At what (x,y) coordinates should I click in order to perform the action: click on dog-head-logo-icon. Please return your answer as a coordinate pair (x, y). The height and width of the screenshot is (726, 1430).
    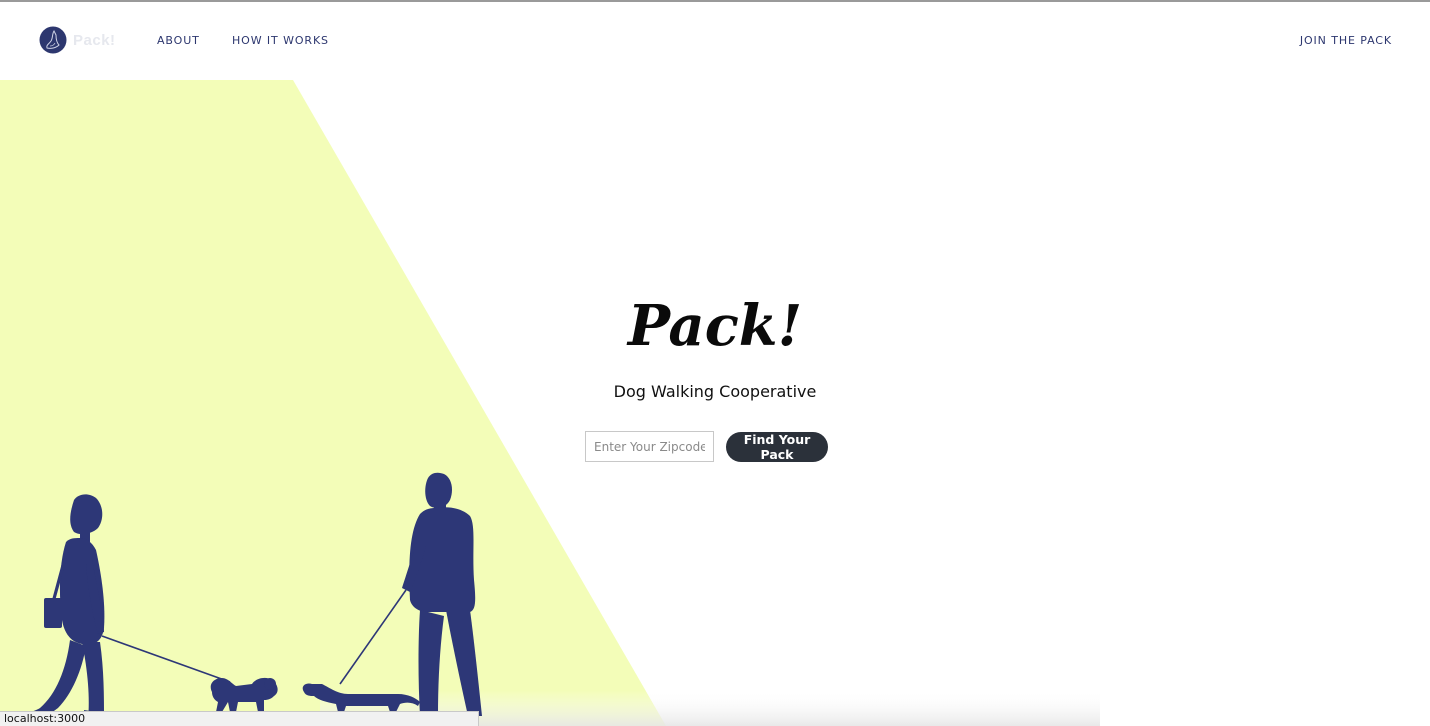
    Looking at the image, I should click on (53, 40).